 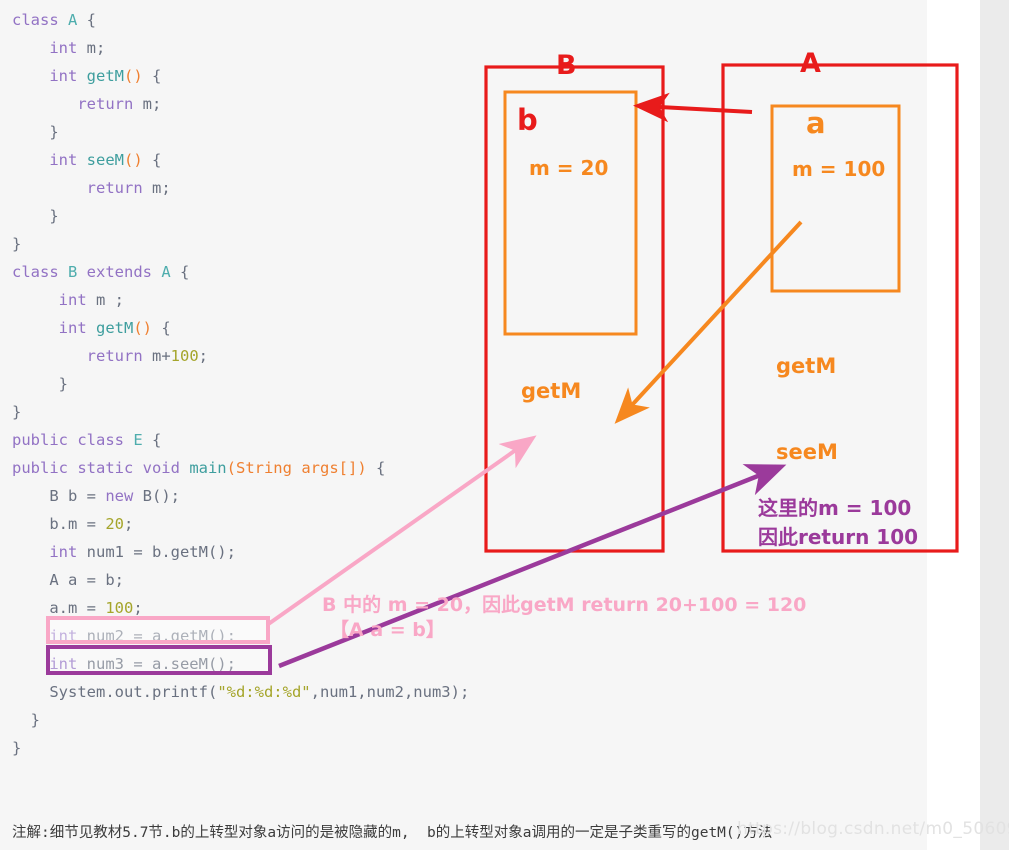 What do you see at coordinates (68, 580) in the screenshot?
I see `code-token: A a = b;` at bounding box center [68, 580].